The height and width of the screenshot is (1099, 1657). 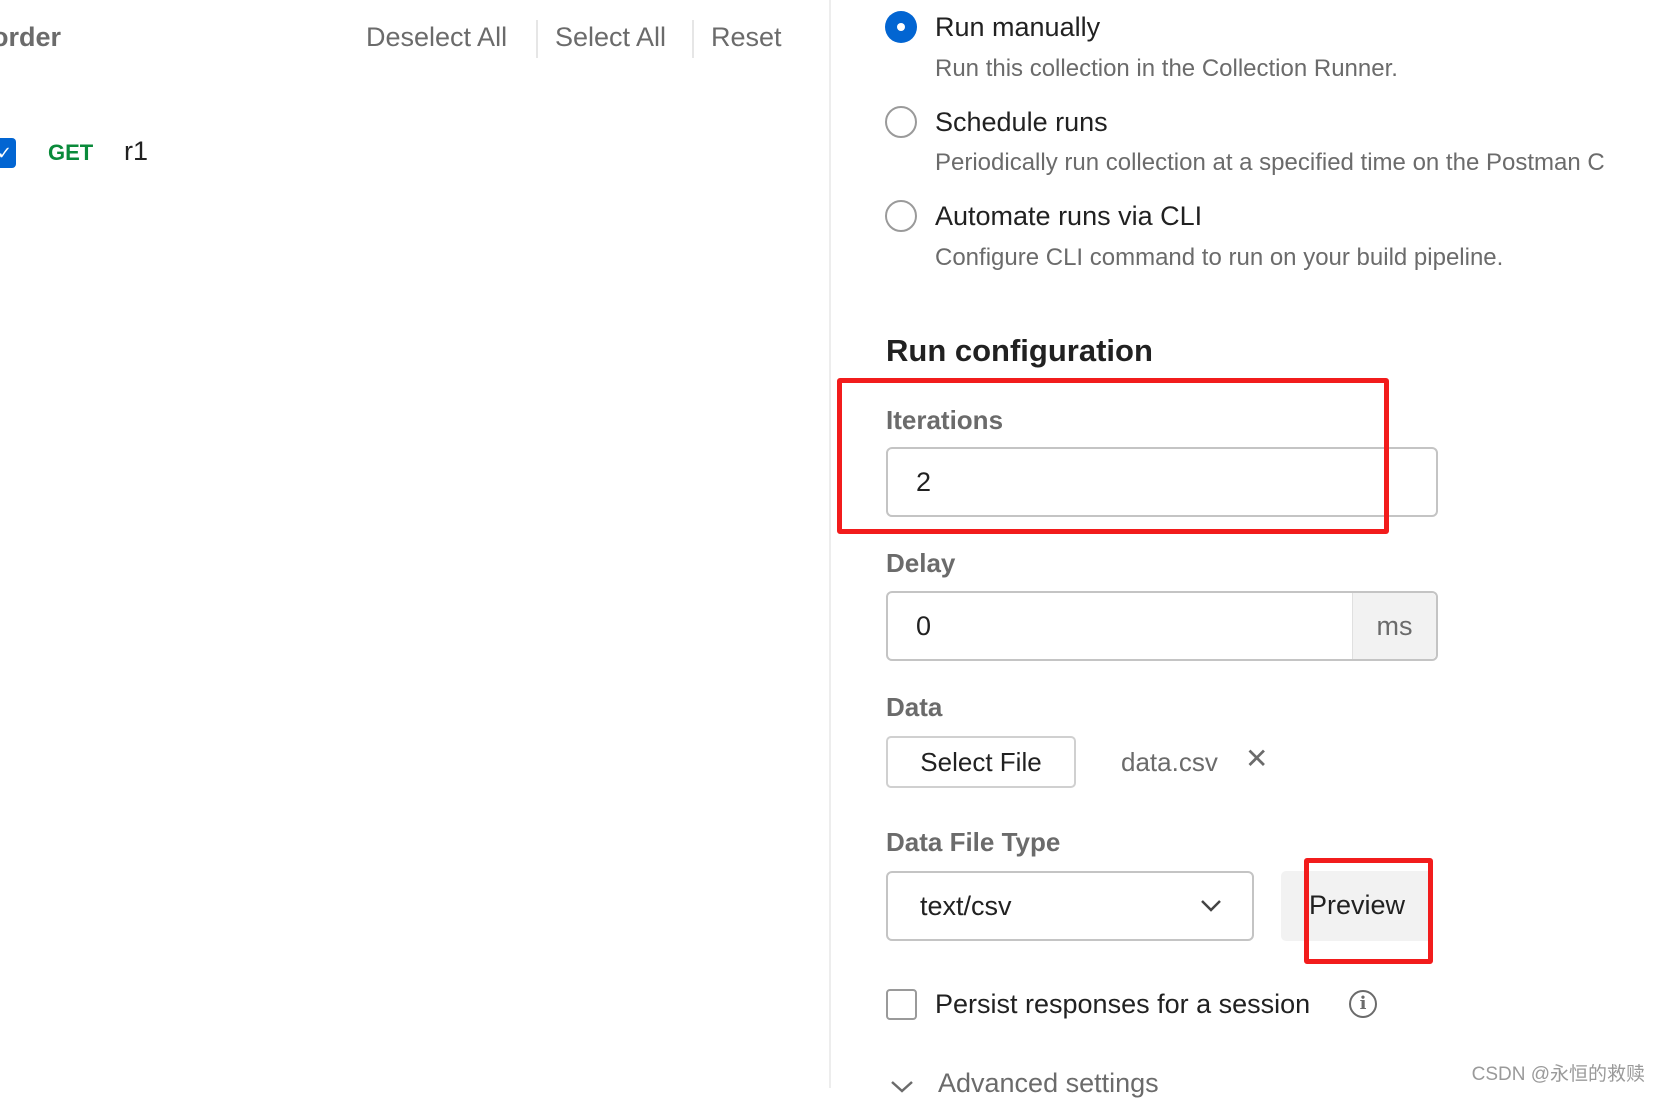 What do you see at coordinates (1017, 27) in the screenshot?
I see `run-manually-label: Run manually` at bounding box center [1017, 27].